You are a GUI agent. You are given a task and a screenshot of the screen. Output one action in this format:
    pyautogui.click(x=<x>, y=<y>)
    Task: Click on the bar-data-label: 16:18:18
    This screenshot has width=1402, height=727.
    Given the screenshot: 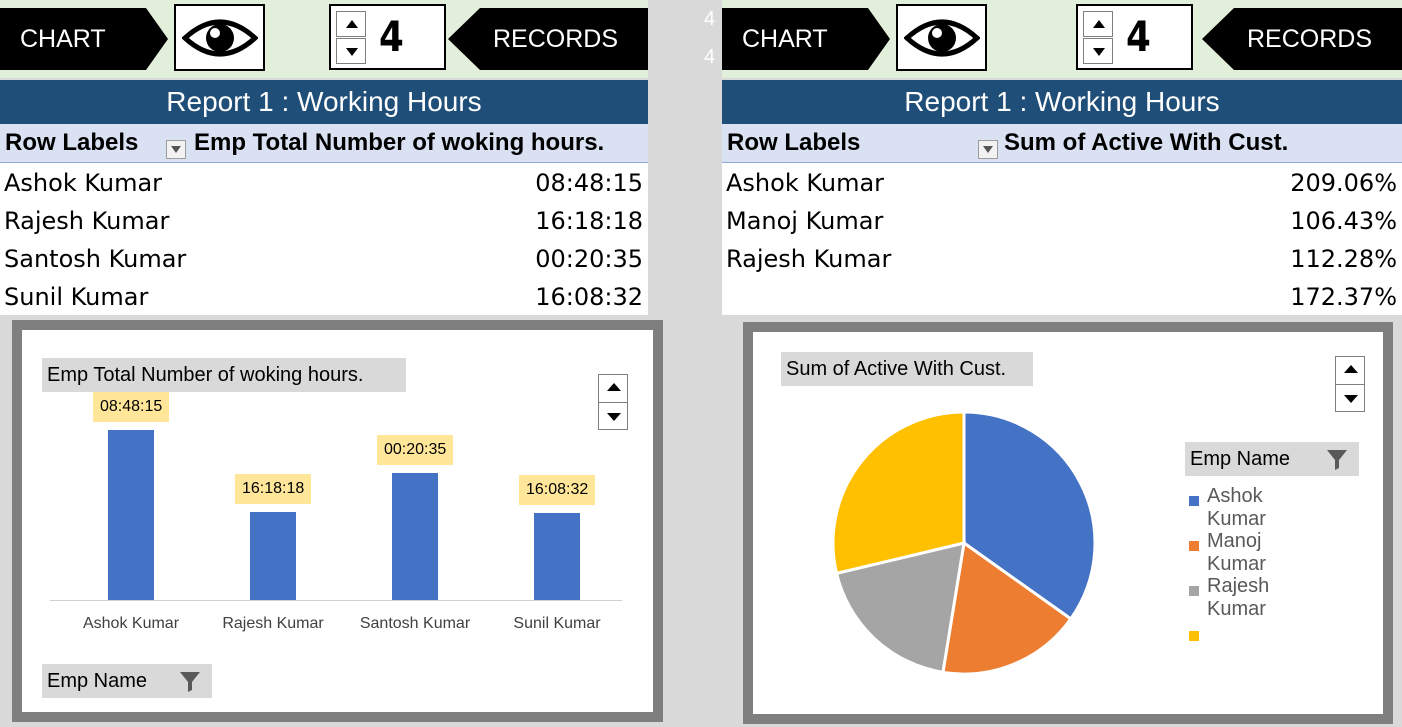 What is the action you would take?
    pyautogui.click(x=273, y=488)
    